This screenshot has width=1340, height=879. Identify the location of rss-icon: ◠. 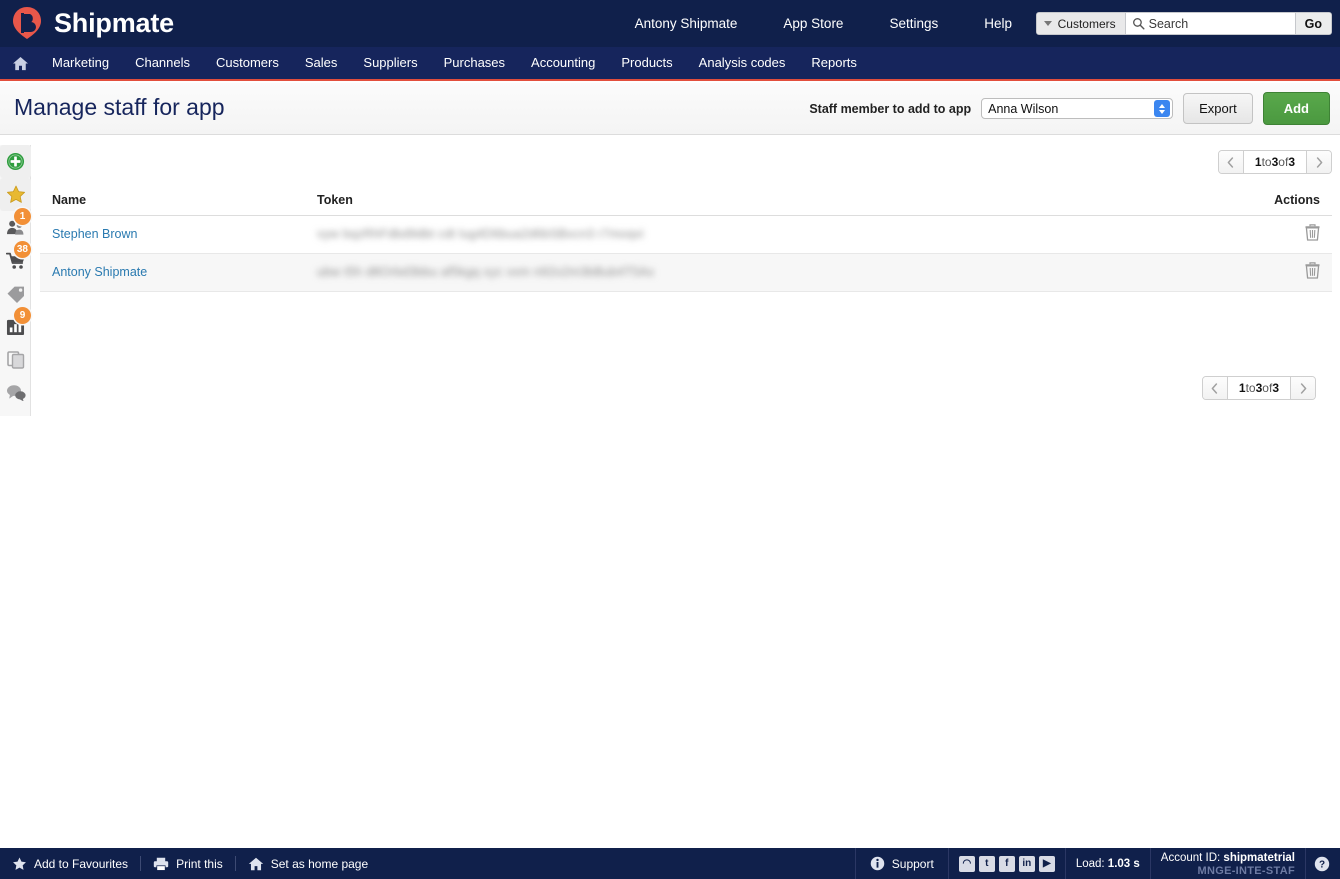
(966, 863).